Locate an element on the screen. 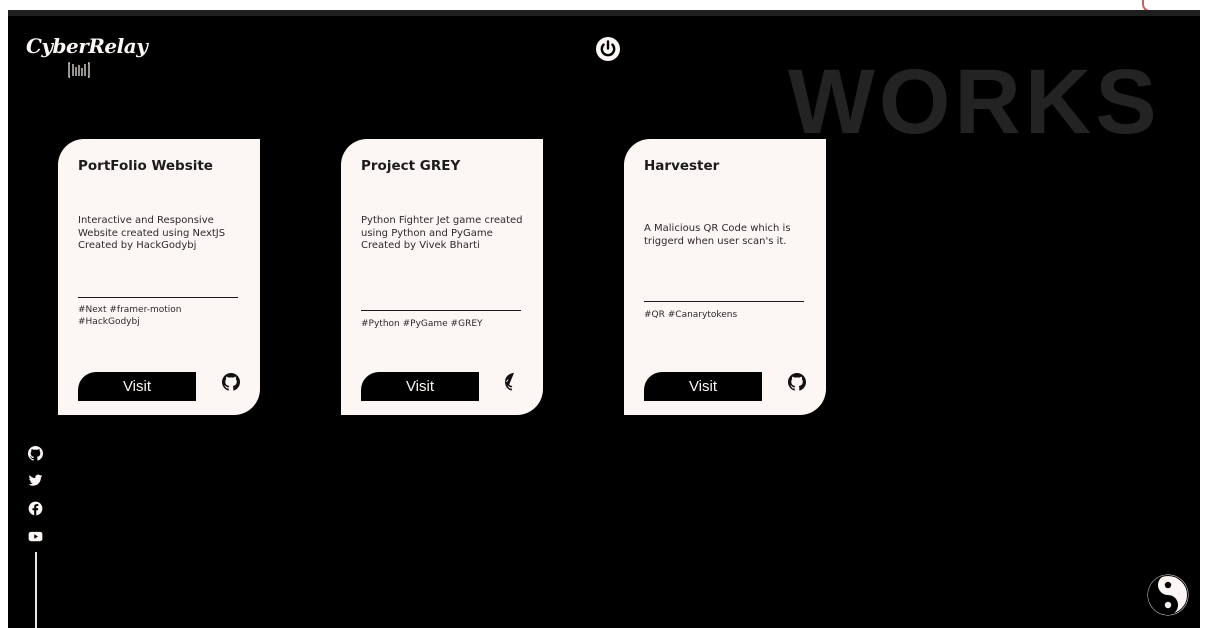  project-title: Harvester is located at coordinates (682, 166).